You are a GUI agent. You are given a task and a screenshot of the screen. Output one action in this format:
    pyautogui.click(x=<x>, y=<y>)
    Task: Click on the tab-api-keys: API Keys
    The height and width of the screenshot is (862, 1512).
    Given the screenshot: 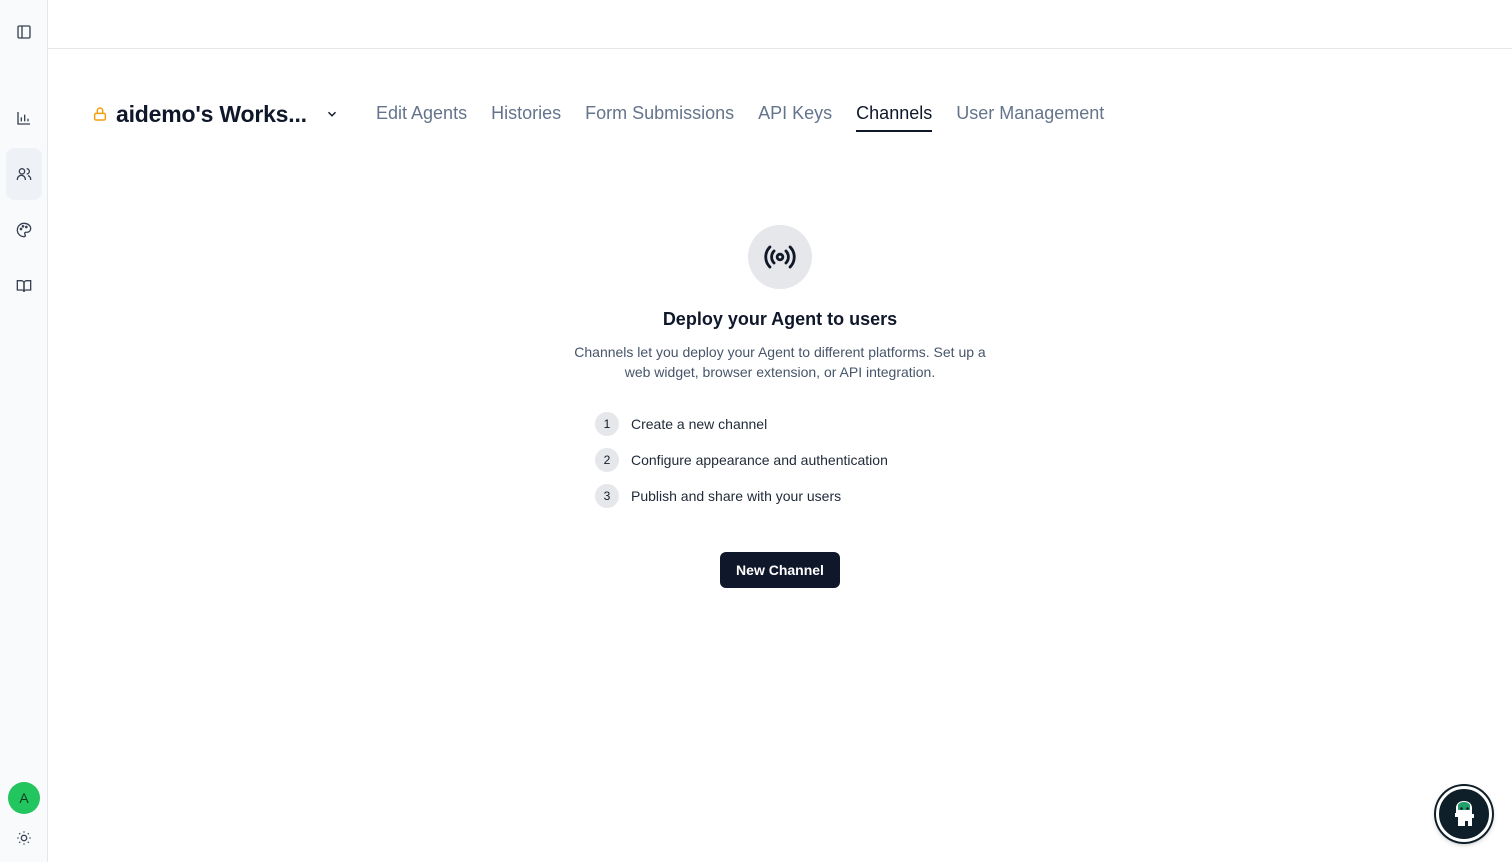 What is the action you would take?
    pyautogui.click(x=795, y=115)
    